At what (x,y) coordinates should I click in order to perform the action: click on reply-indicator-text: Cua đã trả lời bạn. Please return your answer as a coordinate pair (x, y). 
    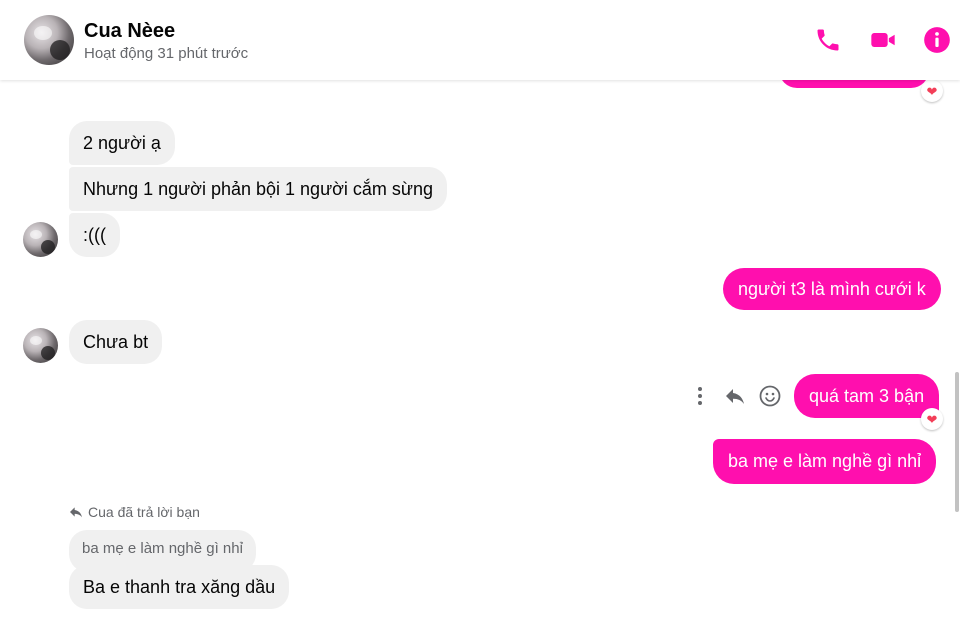
    Looking at the image, I should click on (144, 512).